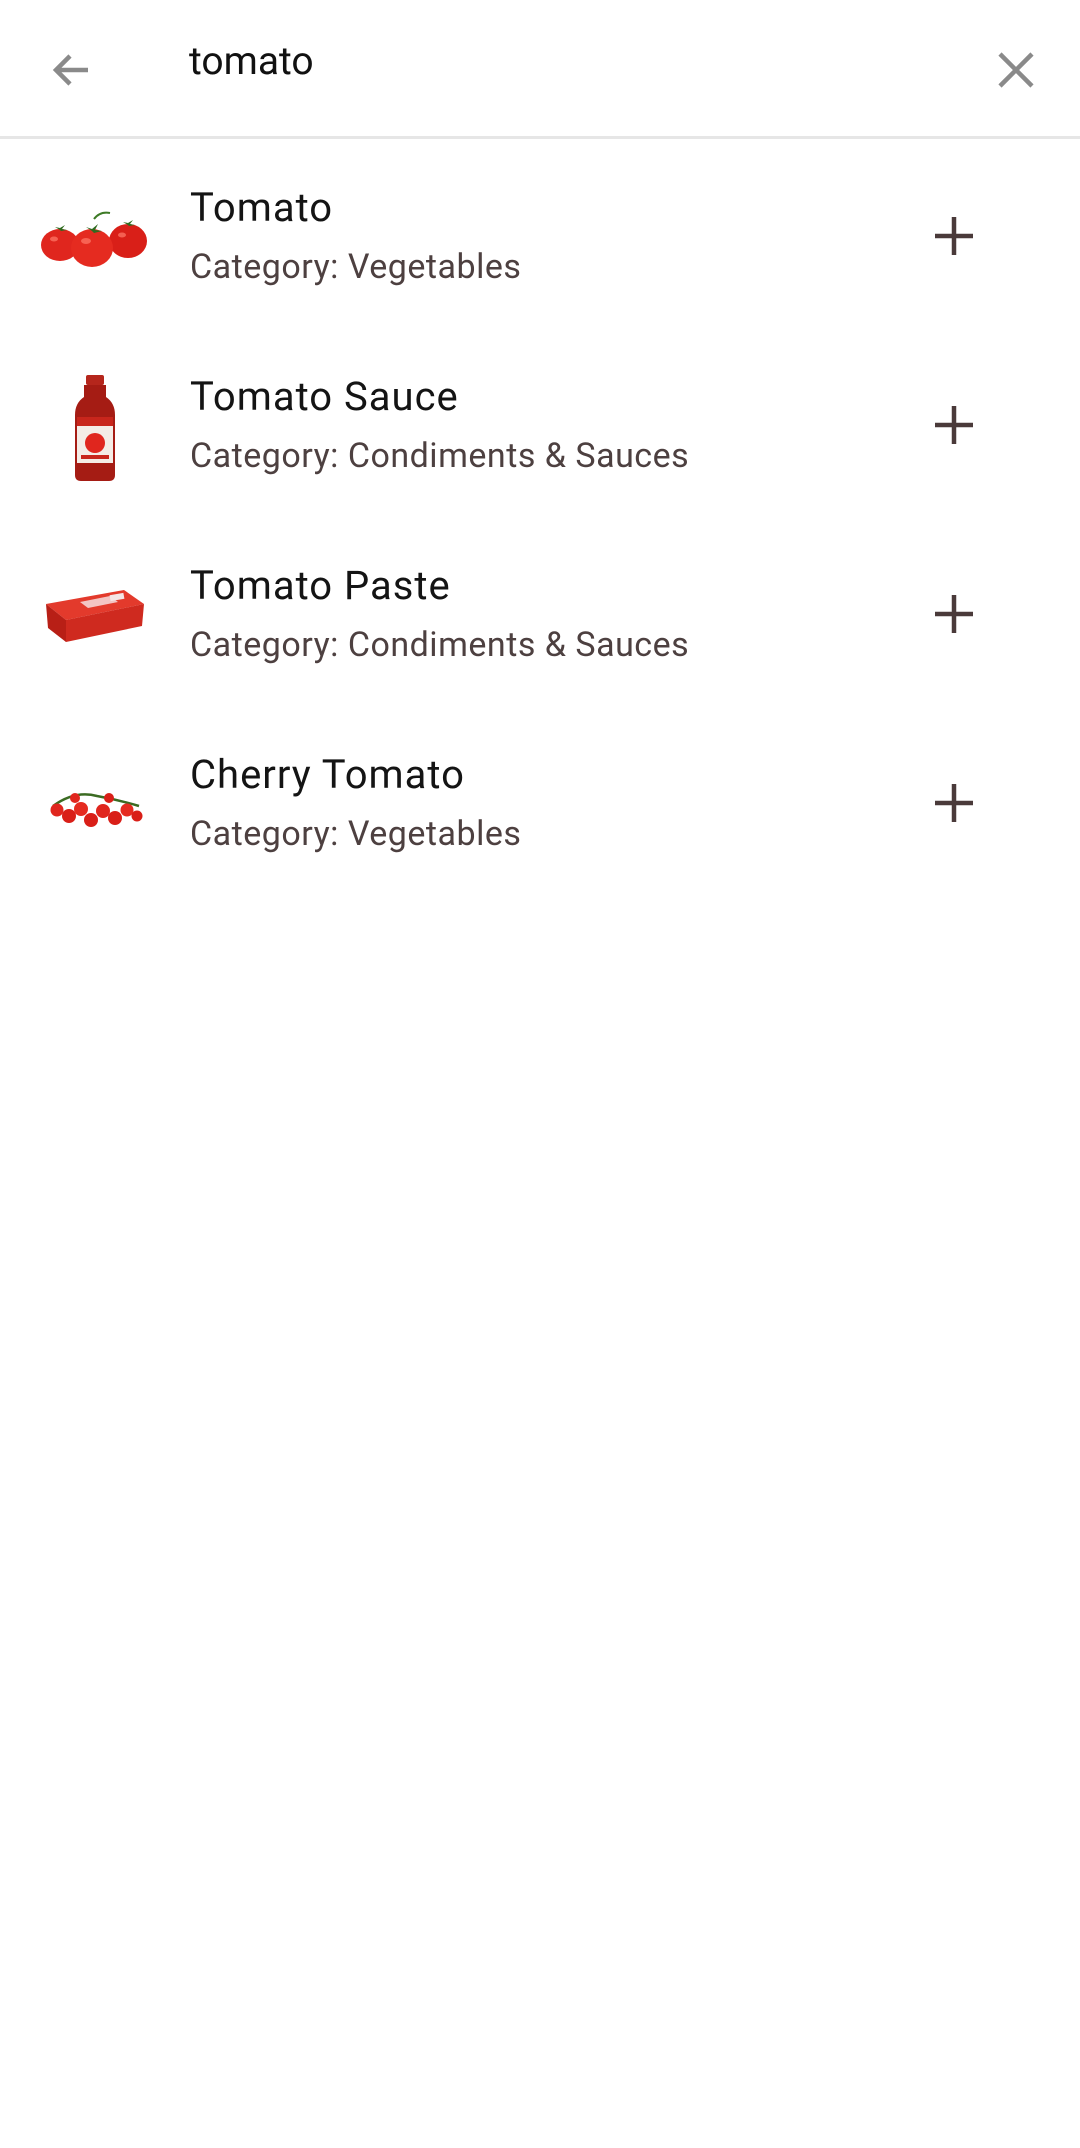 The image size is (1080, 2148). I want to click on tomato-paste-pack-image, so click(95, 617).